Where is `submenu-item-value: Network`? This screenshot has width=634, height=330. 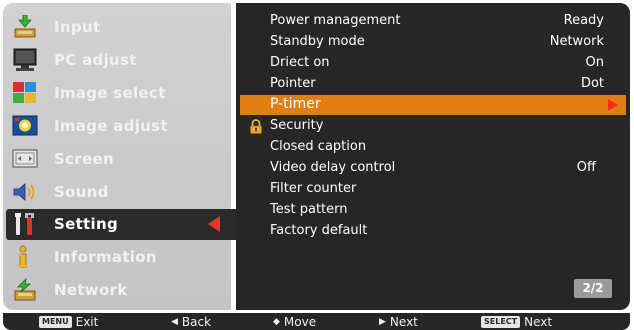 submenu-item-value: Network is located at coordinates (576, 41).